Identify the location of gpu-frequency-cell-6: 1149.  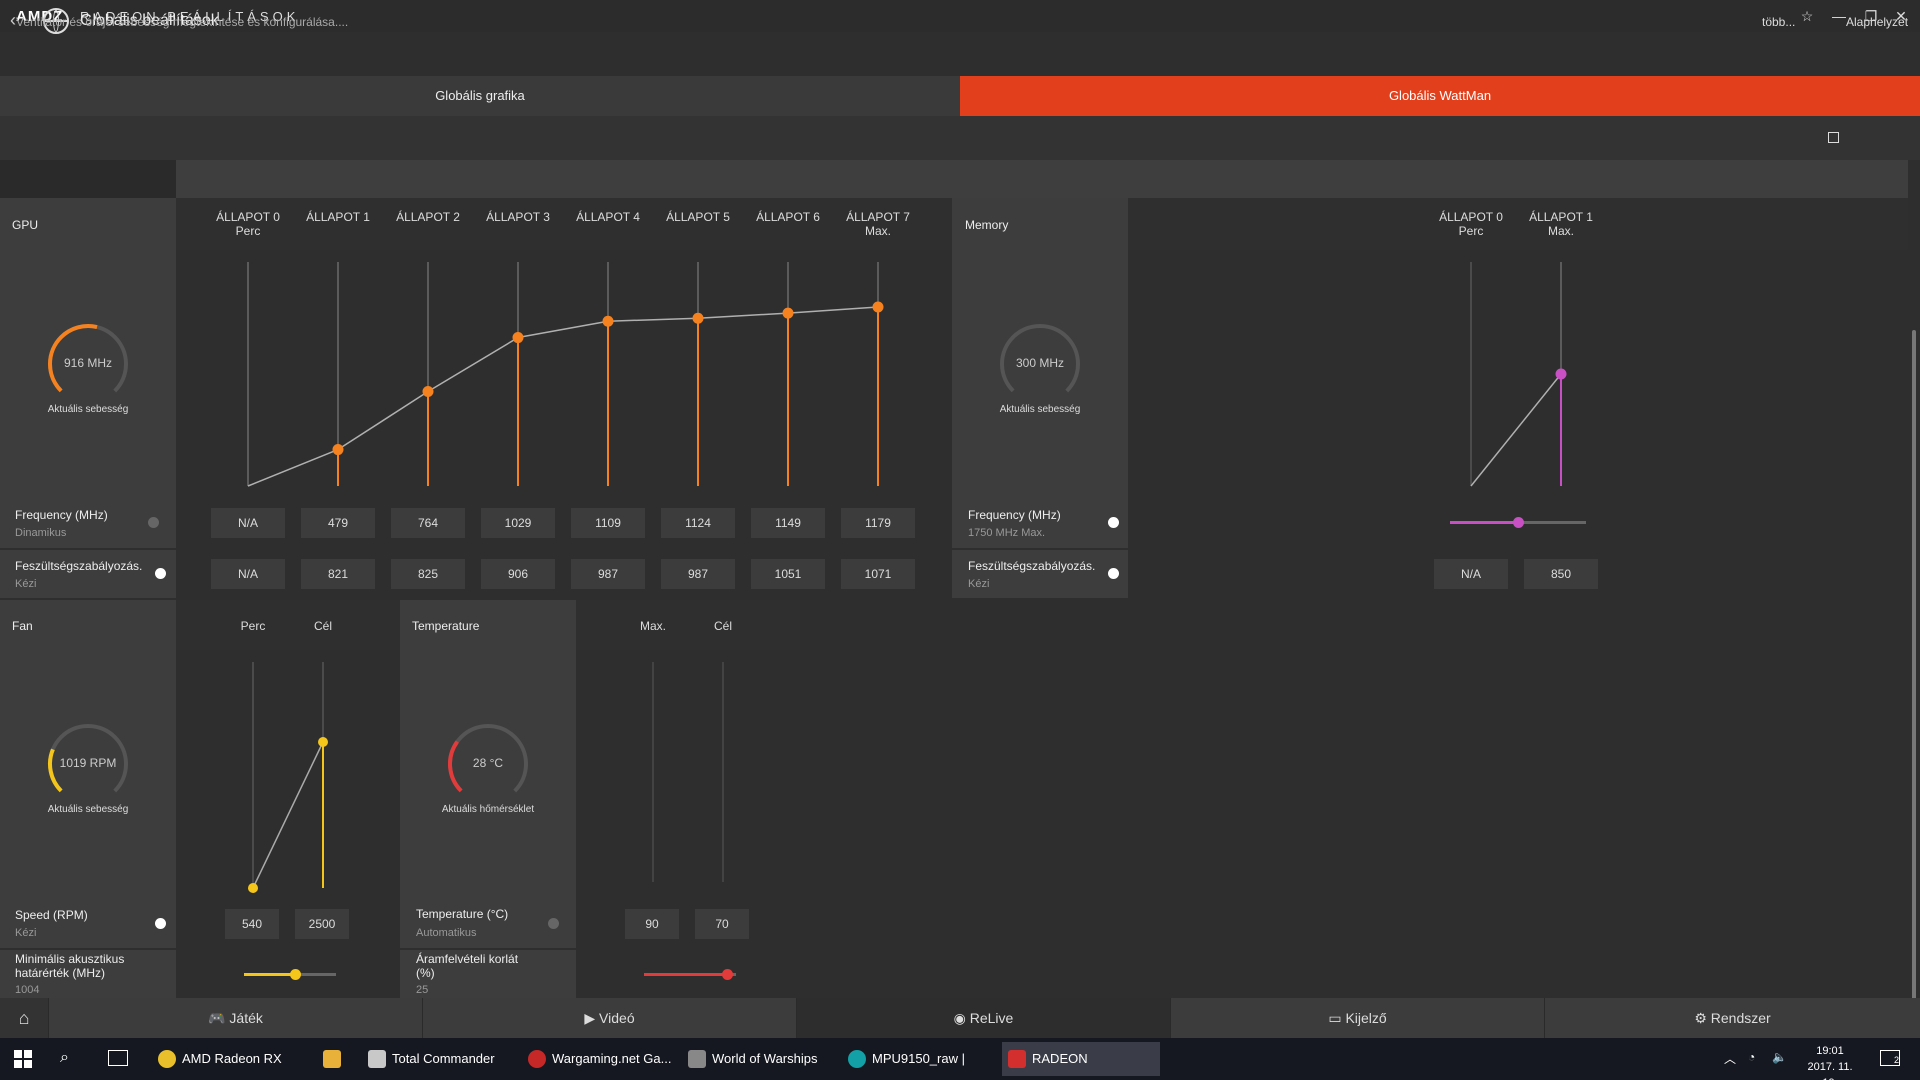
(788, 523).